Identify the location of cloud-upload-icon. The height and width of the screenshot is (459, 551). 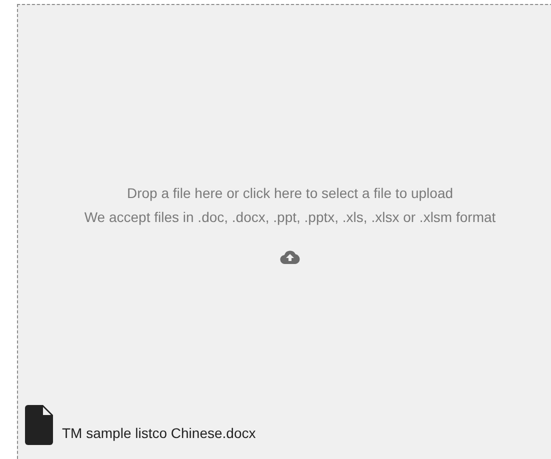
(290, 257).